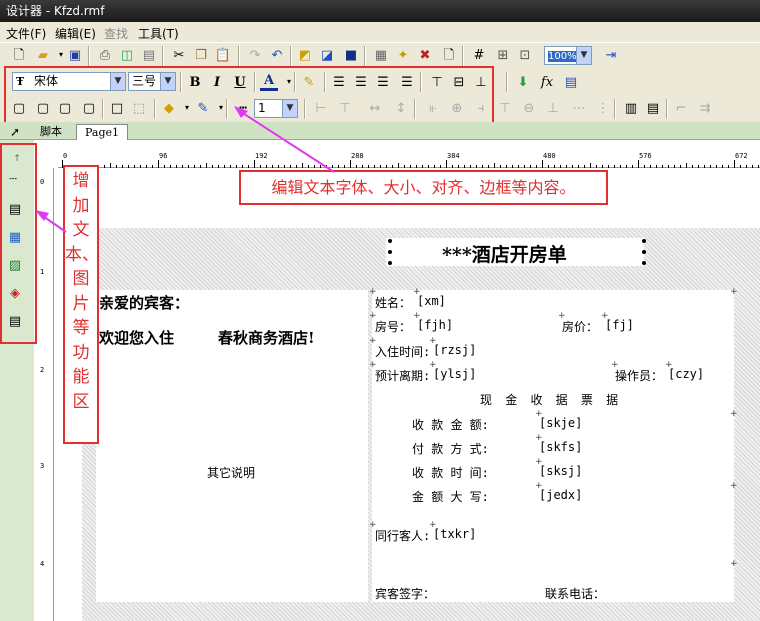  Describe the element at coordinates (185, 169) in the screenshot. I see `annotation-arrows` at that location.